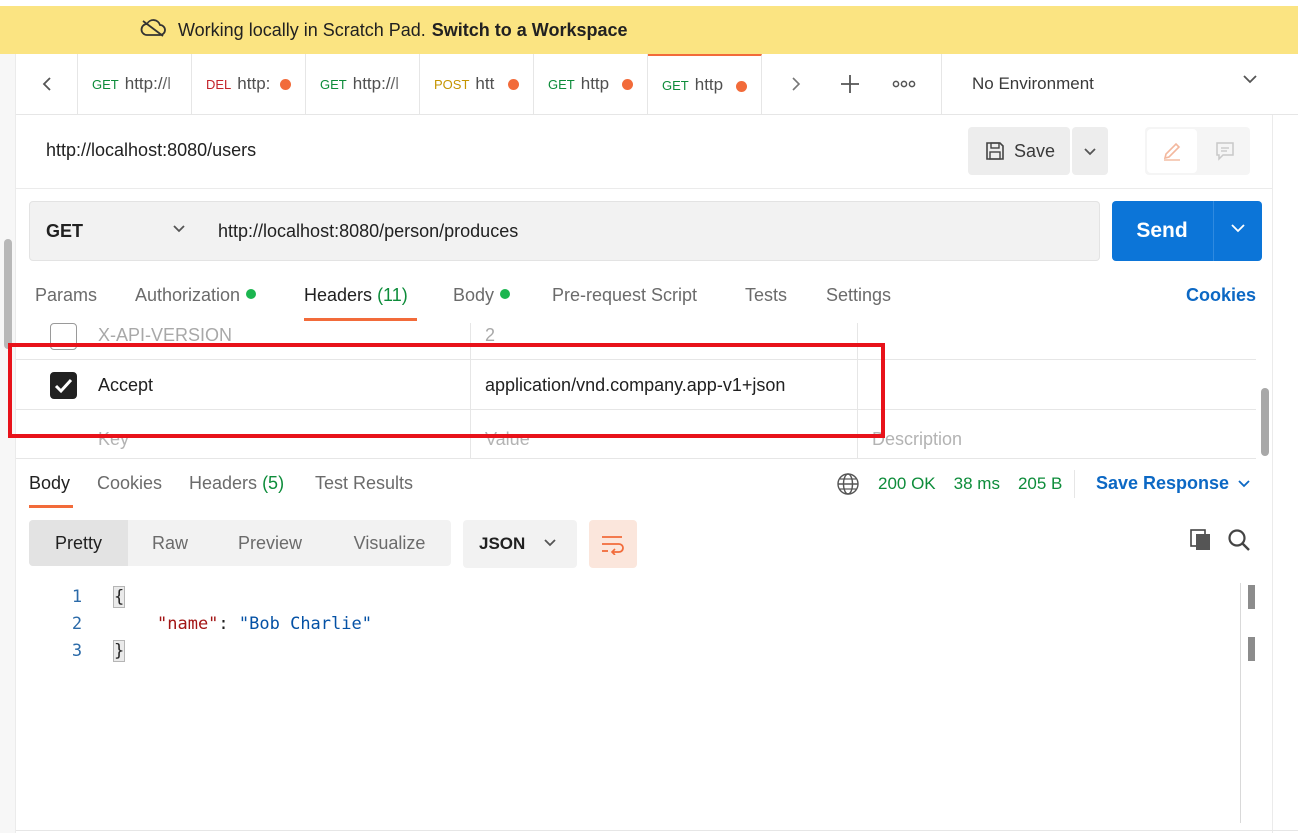  What do you see at coordinates (273, 483) in the screenshot?
I see `response-headers-count: (5)` at bounding box center [273, 483].